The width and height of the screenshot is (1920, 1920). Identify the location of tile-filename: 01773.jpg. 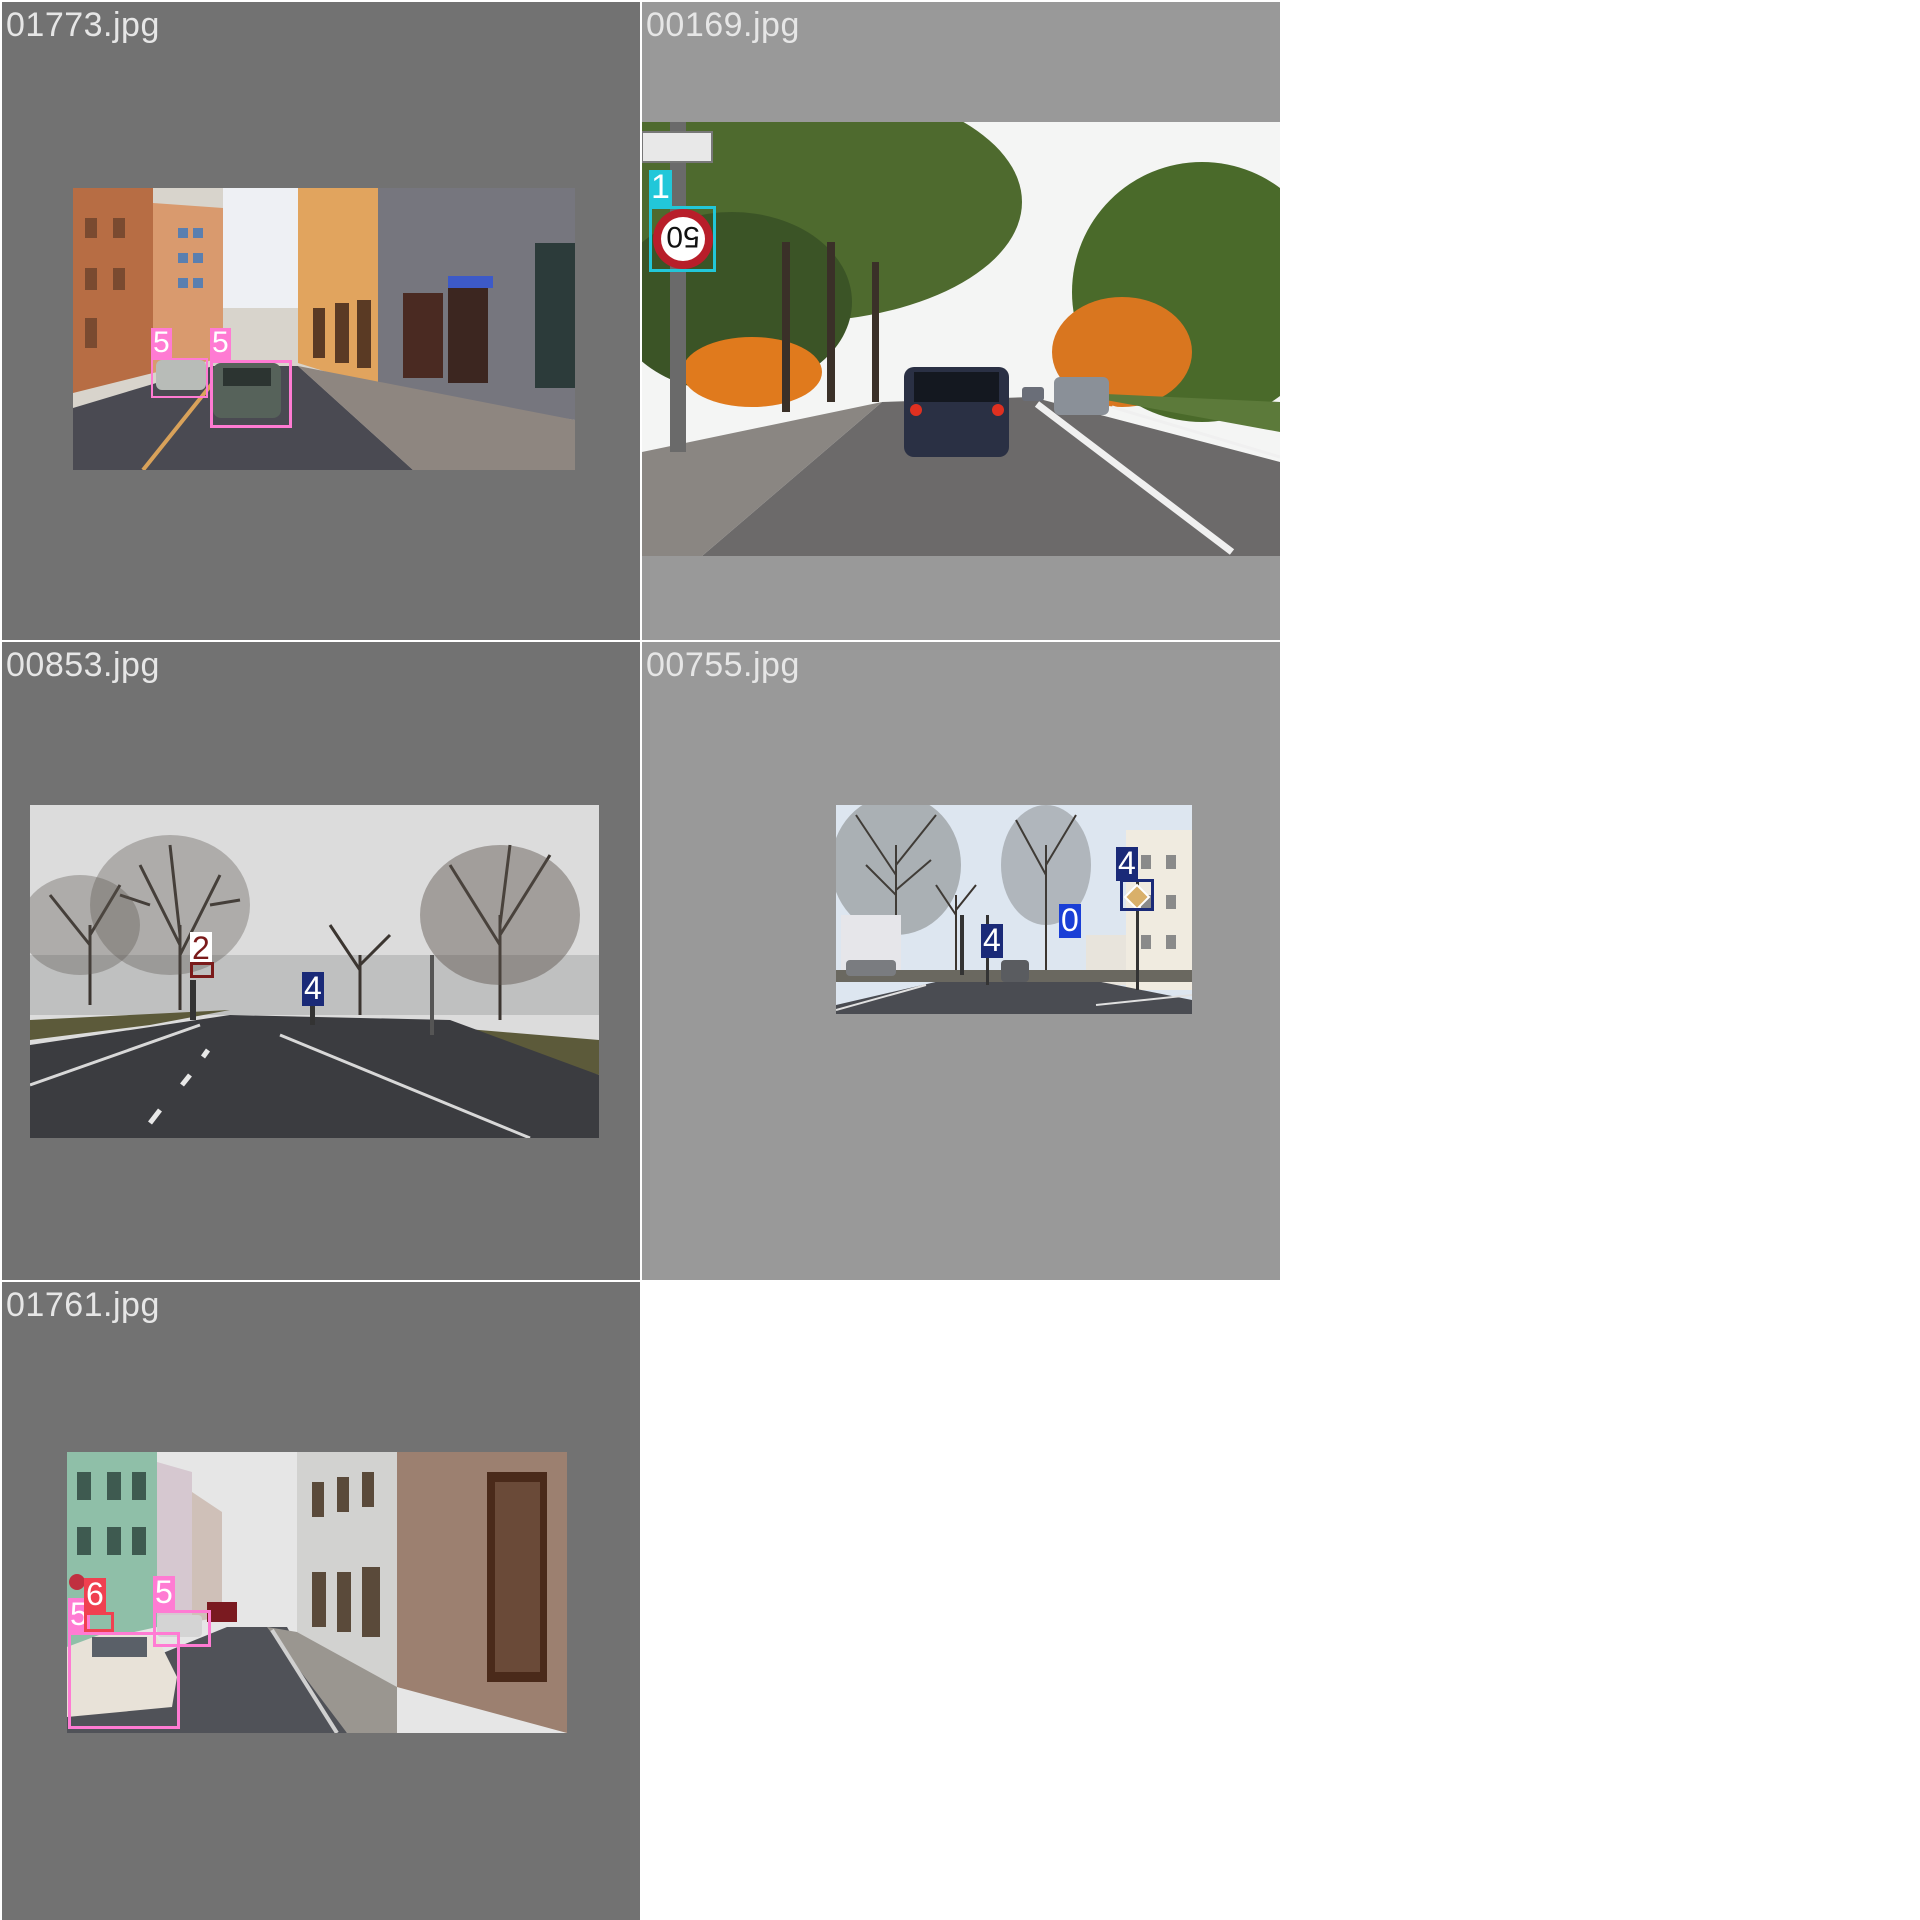
(83, 25).